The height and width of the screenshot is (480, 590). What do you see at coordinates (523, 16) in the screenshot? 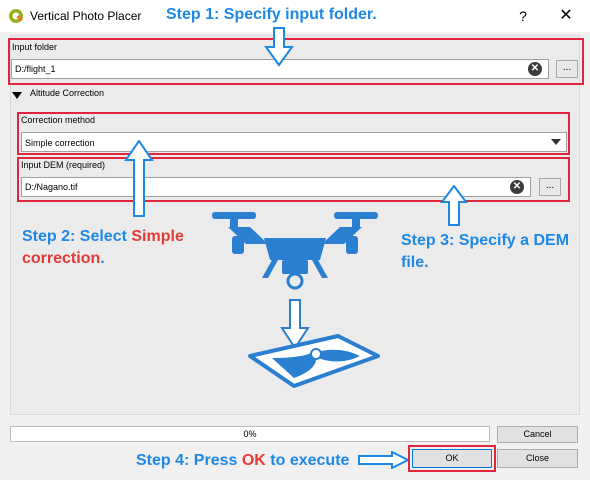
I see `help-button: ?` at bounding box center [523, 16].